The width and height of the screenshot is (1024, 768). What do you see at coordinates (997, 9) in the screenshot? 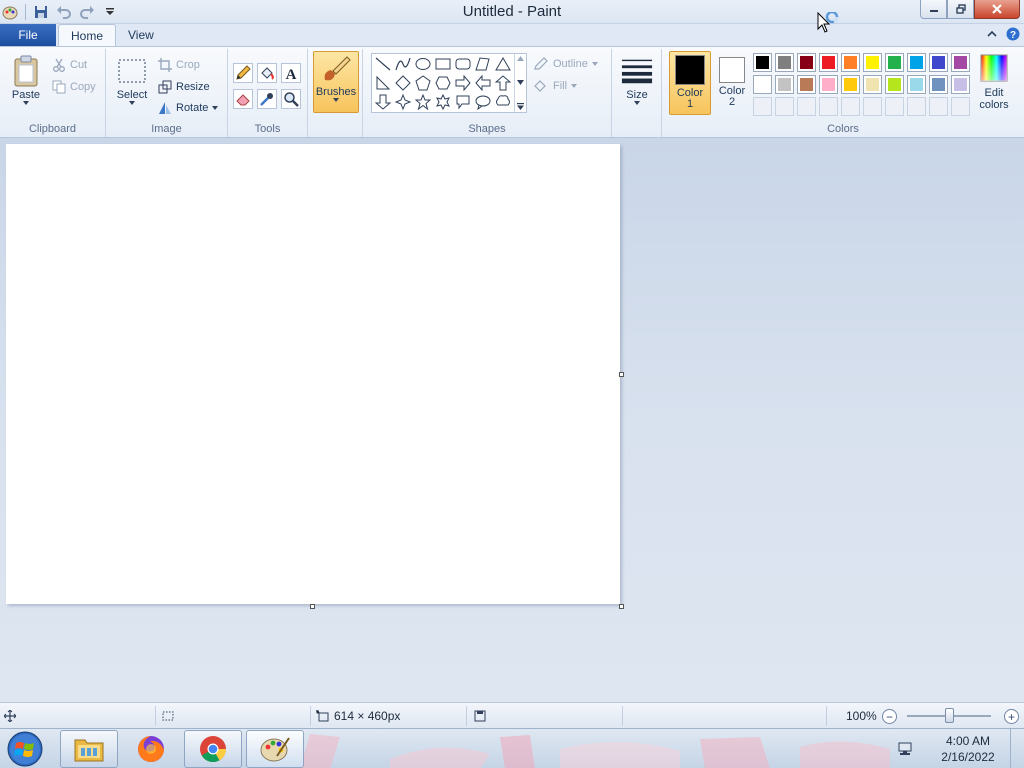
I see `close-button` at bounding box center [997, 9].